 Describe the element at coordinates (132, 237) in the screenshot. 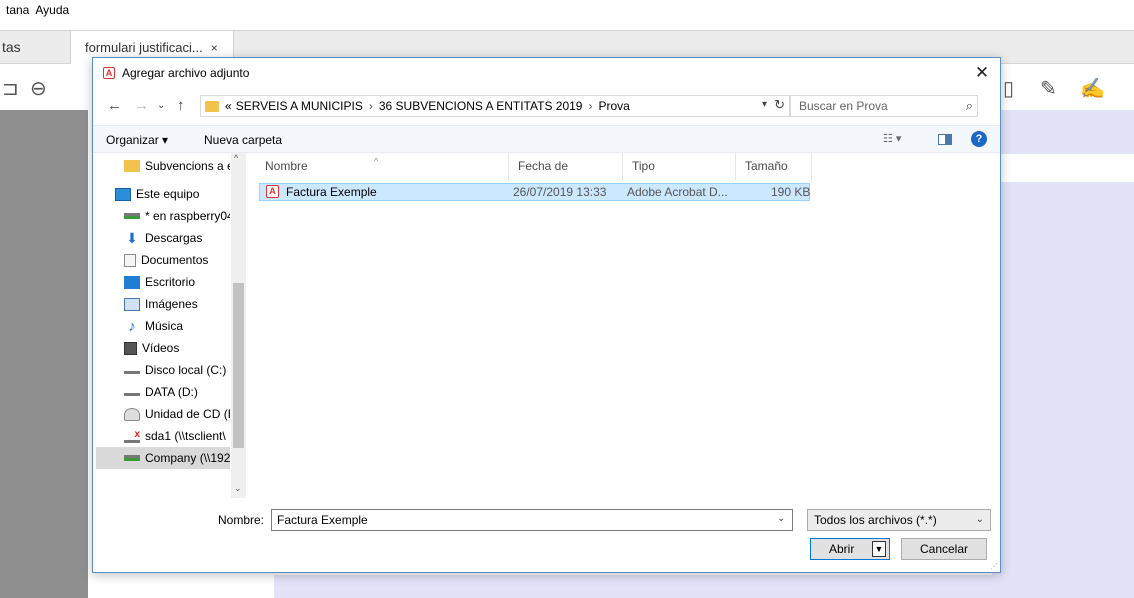

I see `download-icon: ⬇` at that location.